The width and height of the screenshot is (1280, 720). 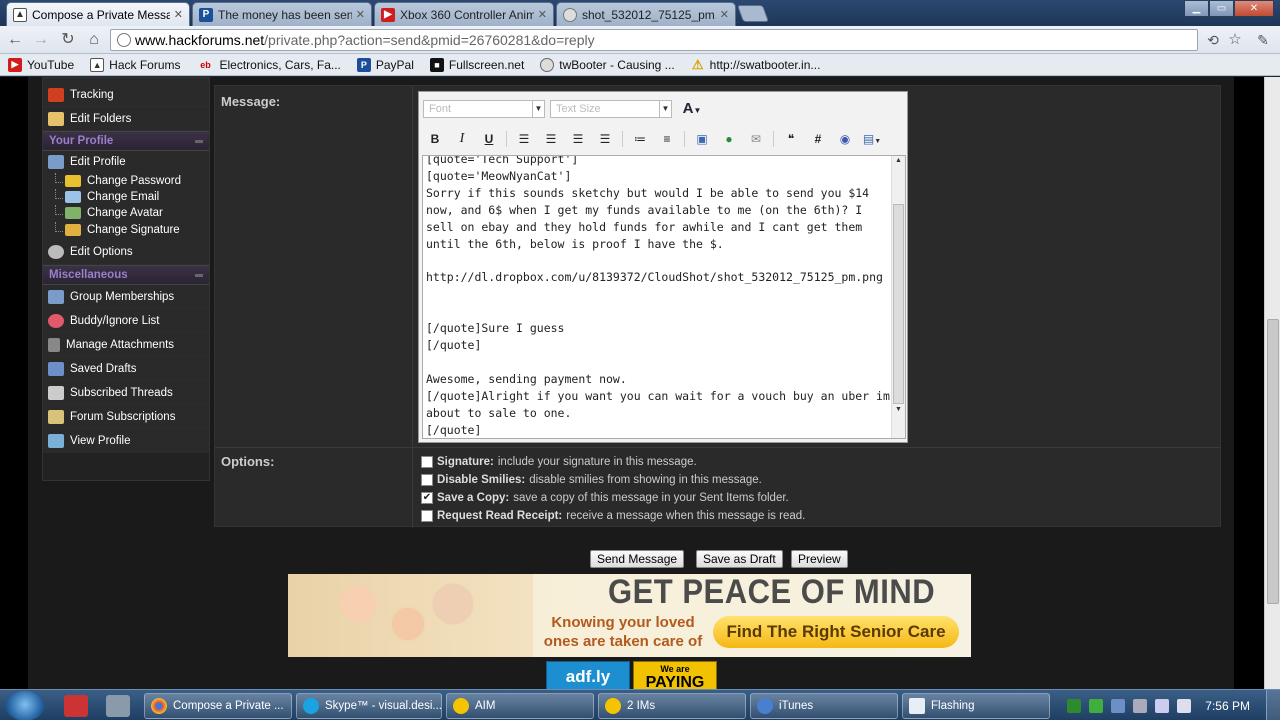 What do you see at coordinates (427, 480) in the screenshot?
I see `disable-smilies-checkbox` at bounding box center [427, 480].